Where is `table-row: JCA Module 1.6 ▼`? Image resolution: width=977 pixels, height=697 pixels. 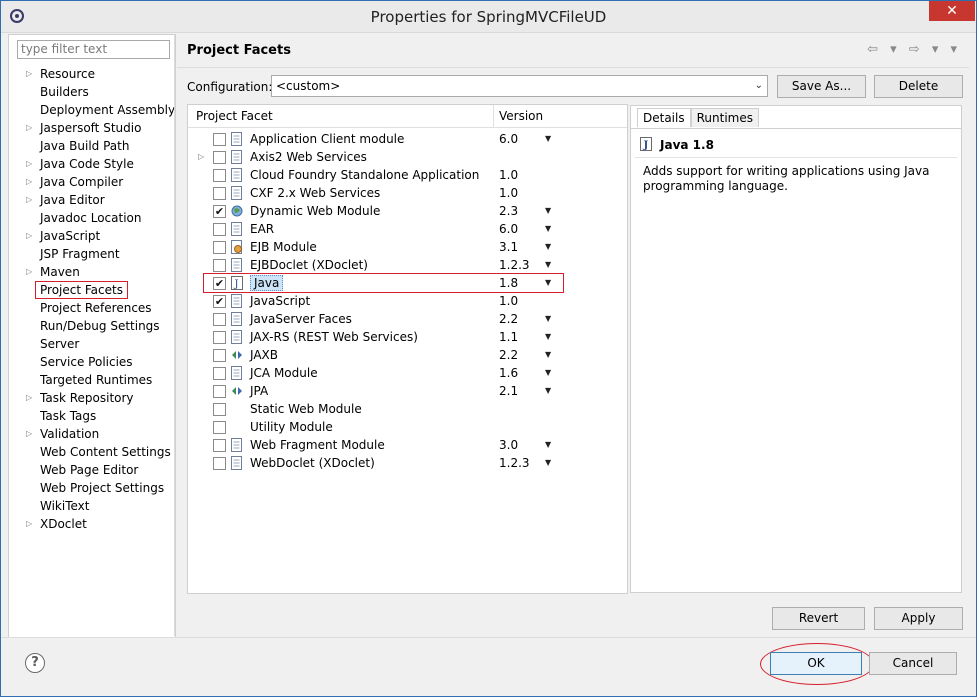 table-row: JCA Module 1.6 ▼ is located at coordinates (407, 373).